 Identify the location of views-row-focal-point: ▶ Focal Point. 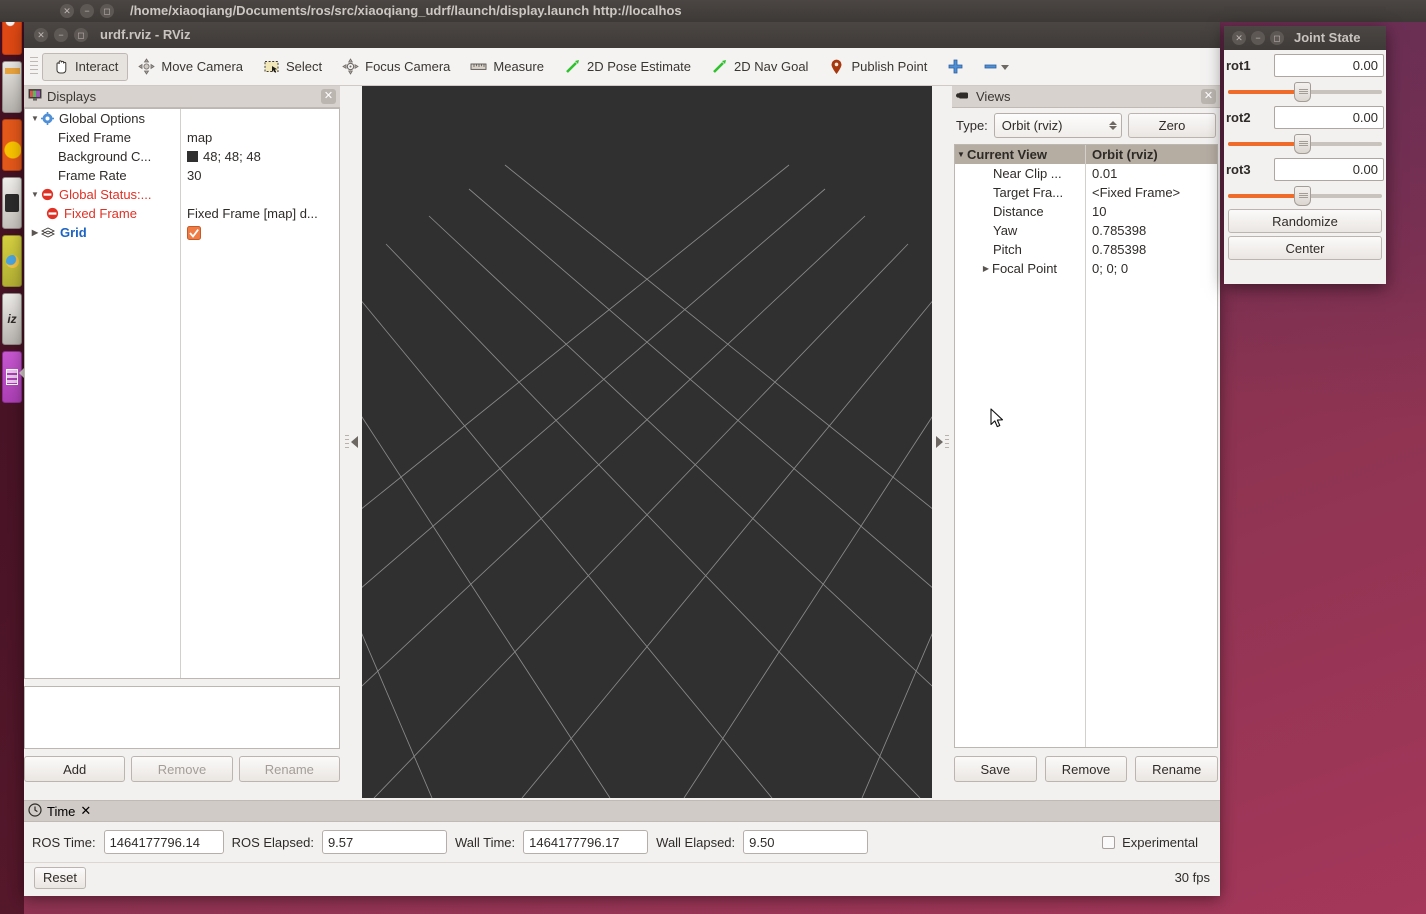
(1020, 268).